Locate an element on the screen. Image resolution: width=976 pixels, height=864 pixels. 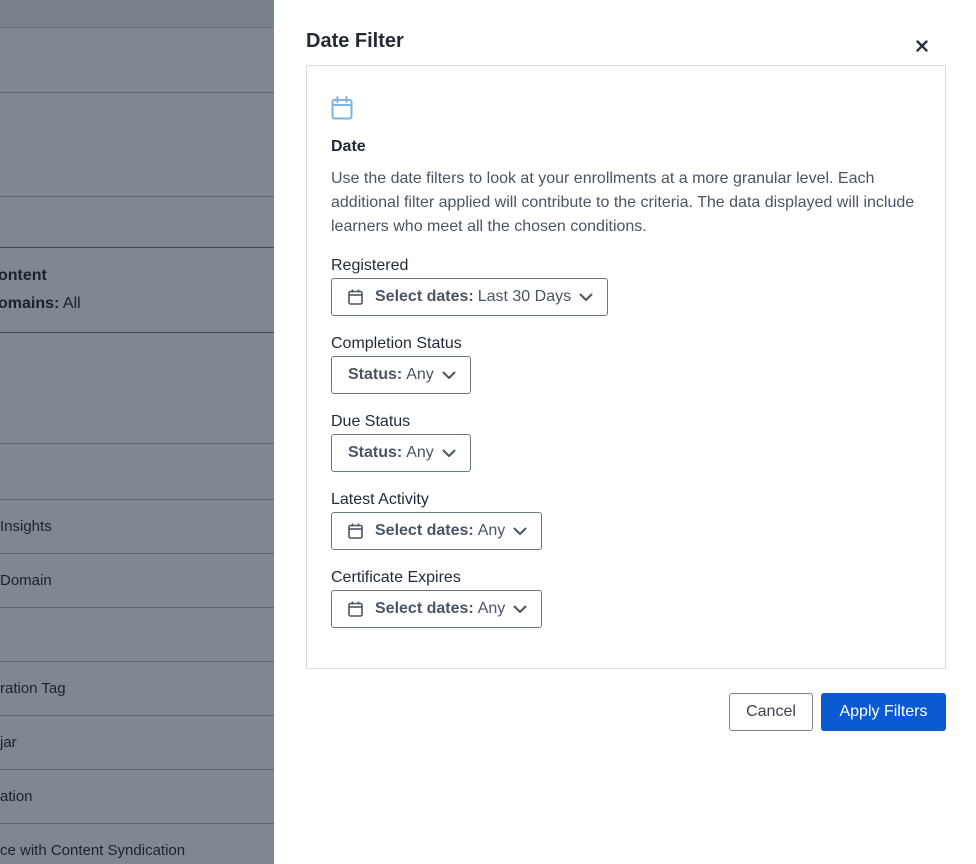
bg-domains-value: All is located at coordinates (71, 303).